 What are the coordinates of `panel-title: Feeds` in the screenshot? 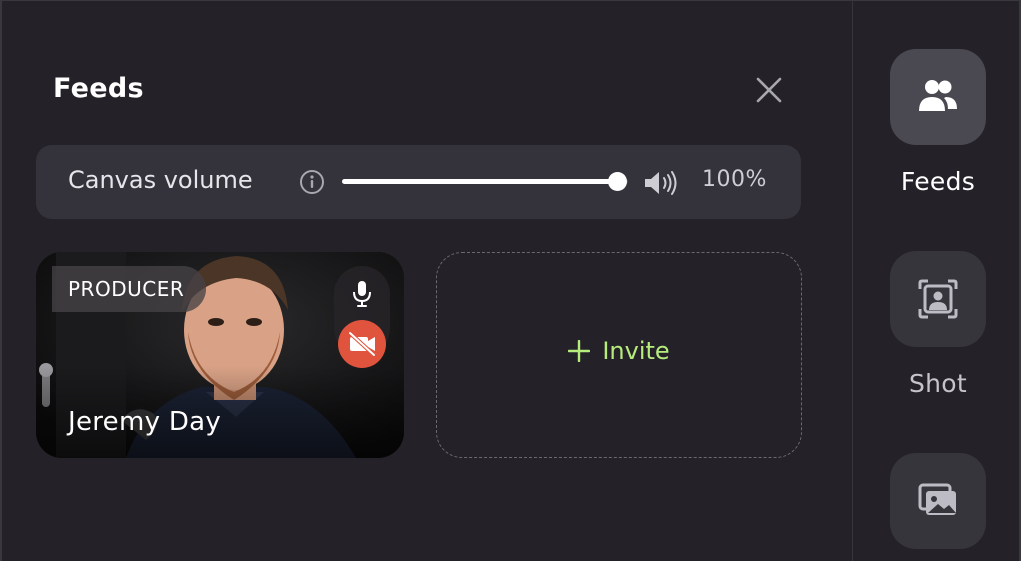 It's located at (98, 88).